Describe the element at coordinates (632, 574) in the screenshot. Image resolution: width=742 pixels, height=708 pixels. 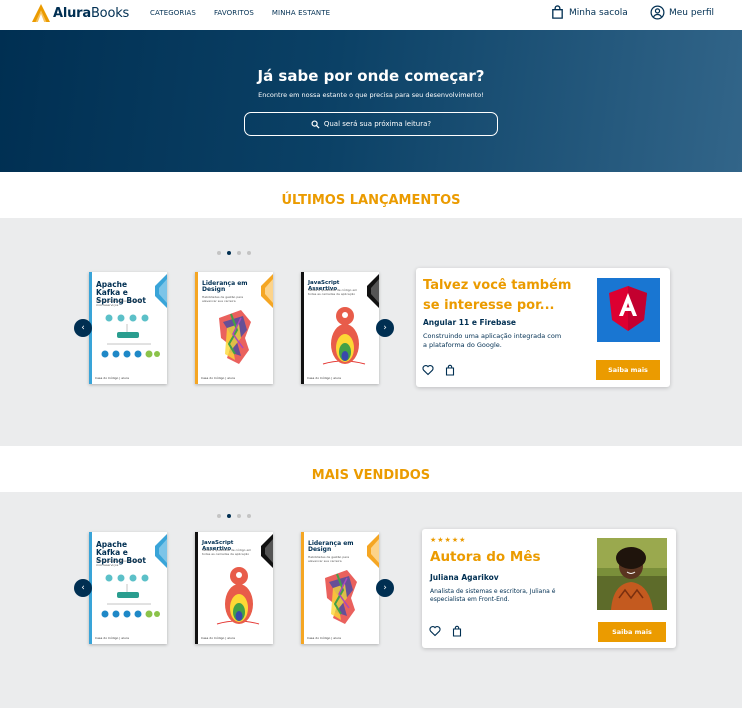
I see `author-photo` at that location.